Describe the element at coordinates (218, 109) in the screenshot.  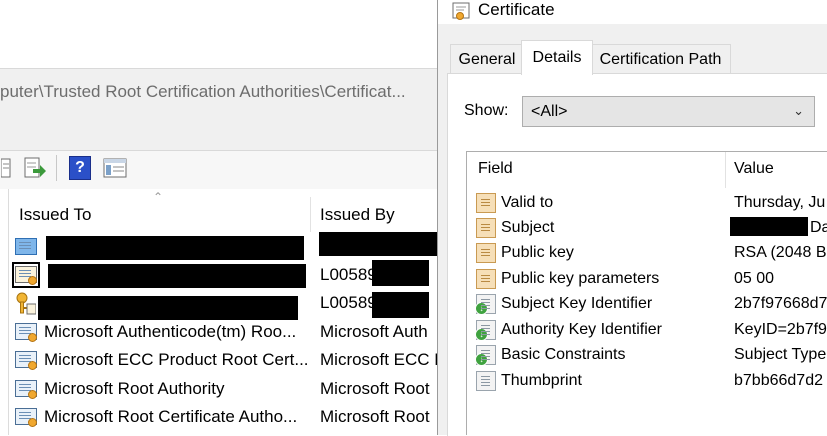
I see `mmc-address-bar` at that location.